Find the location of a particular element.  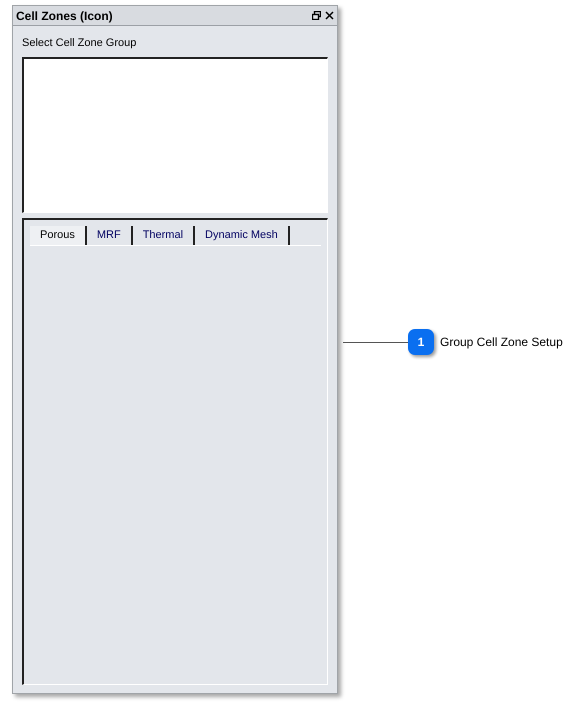

group-label: Select Cell Zone Group is located at coordinates (80, 43).